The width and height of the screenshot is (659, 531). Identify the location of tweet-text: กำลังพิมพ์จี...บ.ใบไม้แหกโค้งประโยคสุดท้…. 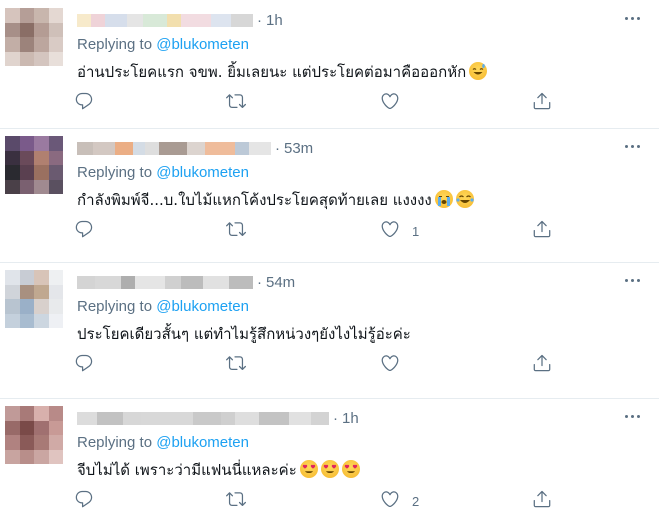
(275, 200).